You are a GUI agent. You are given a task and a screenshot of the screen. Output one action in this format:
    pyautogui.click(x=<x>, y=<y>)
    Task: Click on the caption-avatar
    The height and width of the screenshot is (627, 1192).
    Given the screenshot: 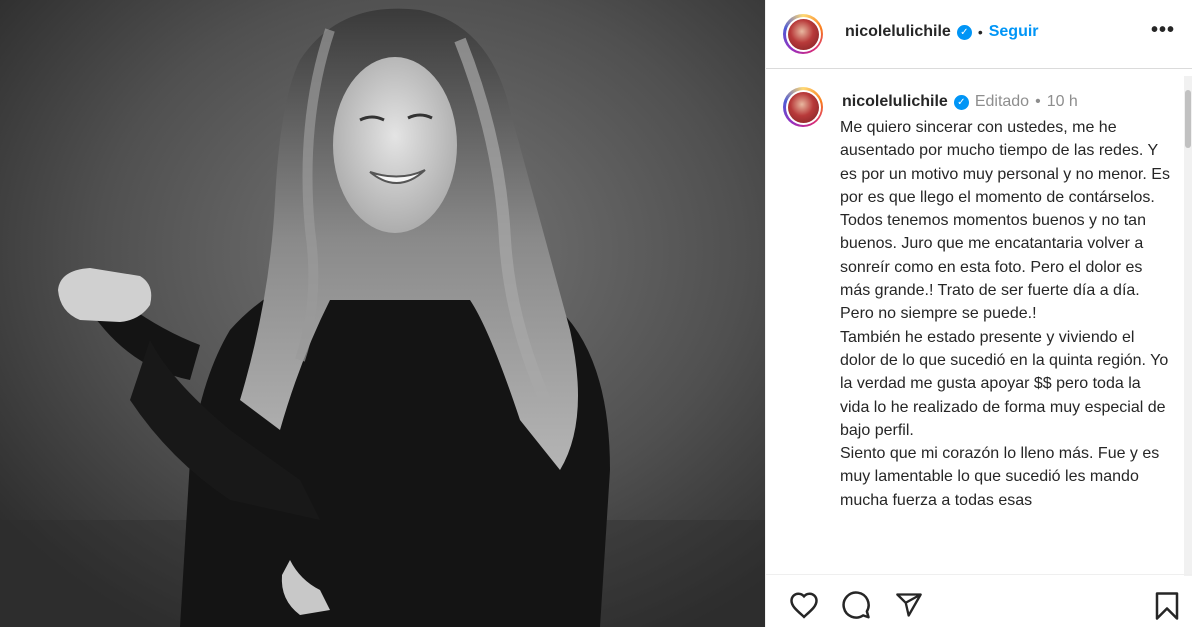 What is the action you would take?
    pyautogui.click(x=803, y=107)
    